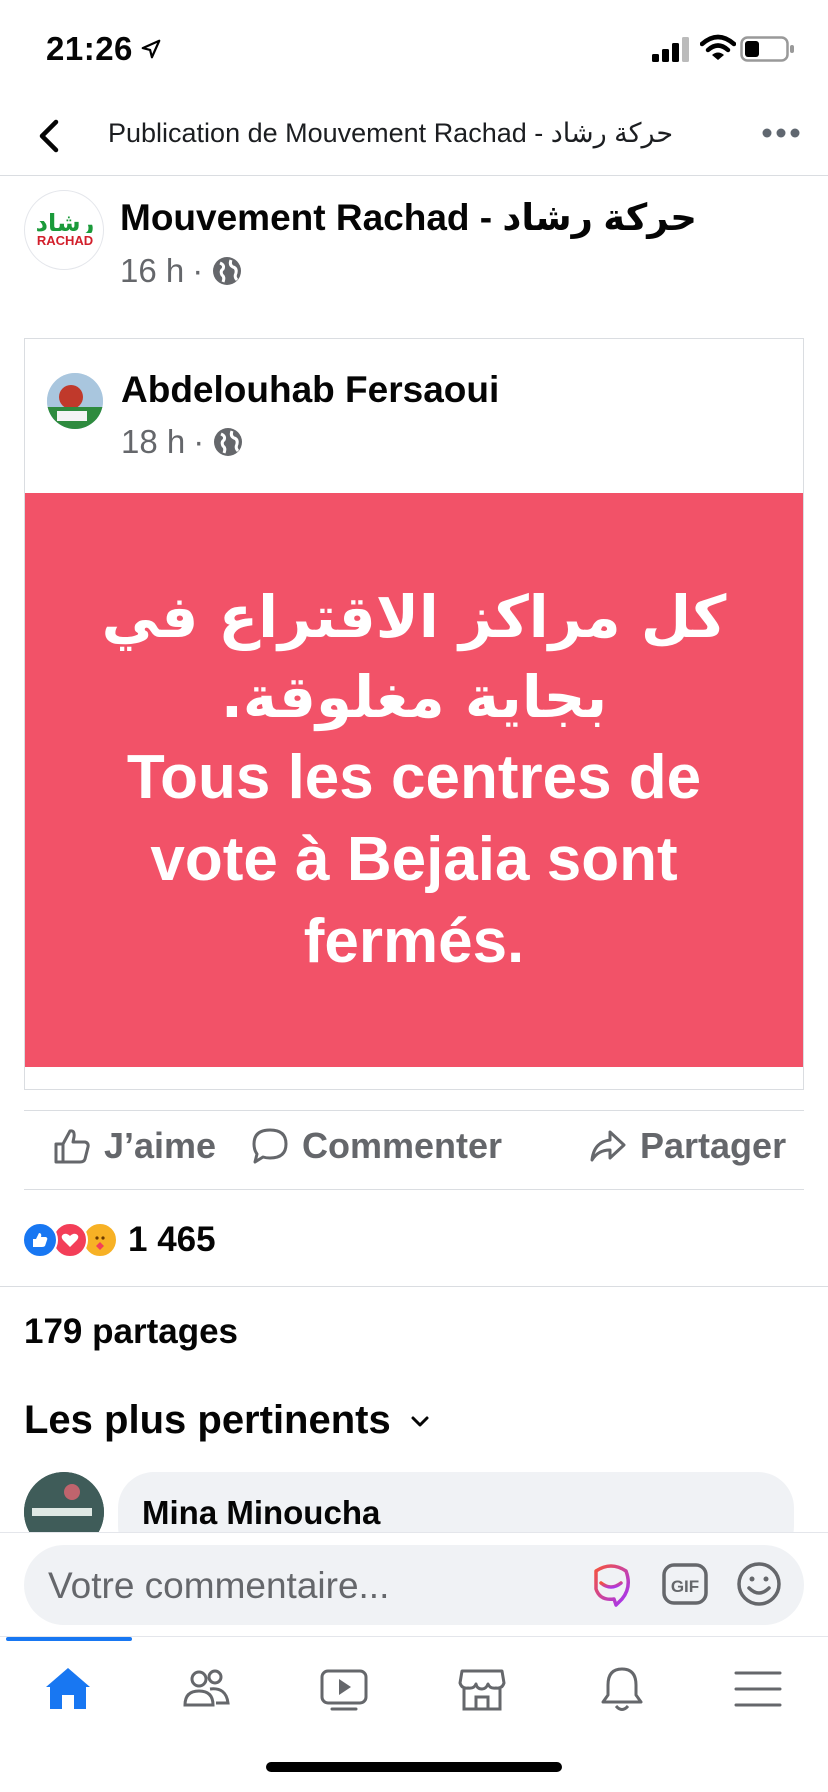  I want to click on comment-sort-dropdown: Les plus pertinents, so click(227, 1420).